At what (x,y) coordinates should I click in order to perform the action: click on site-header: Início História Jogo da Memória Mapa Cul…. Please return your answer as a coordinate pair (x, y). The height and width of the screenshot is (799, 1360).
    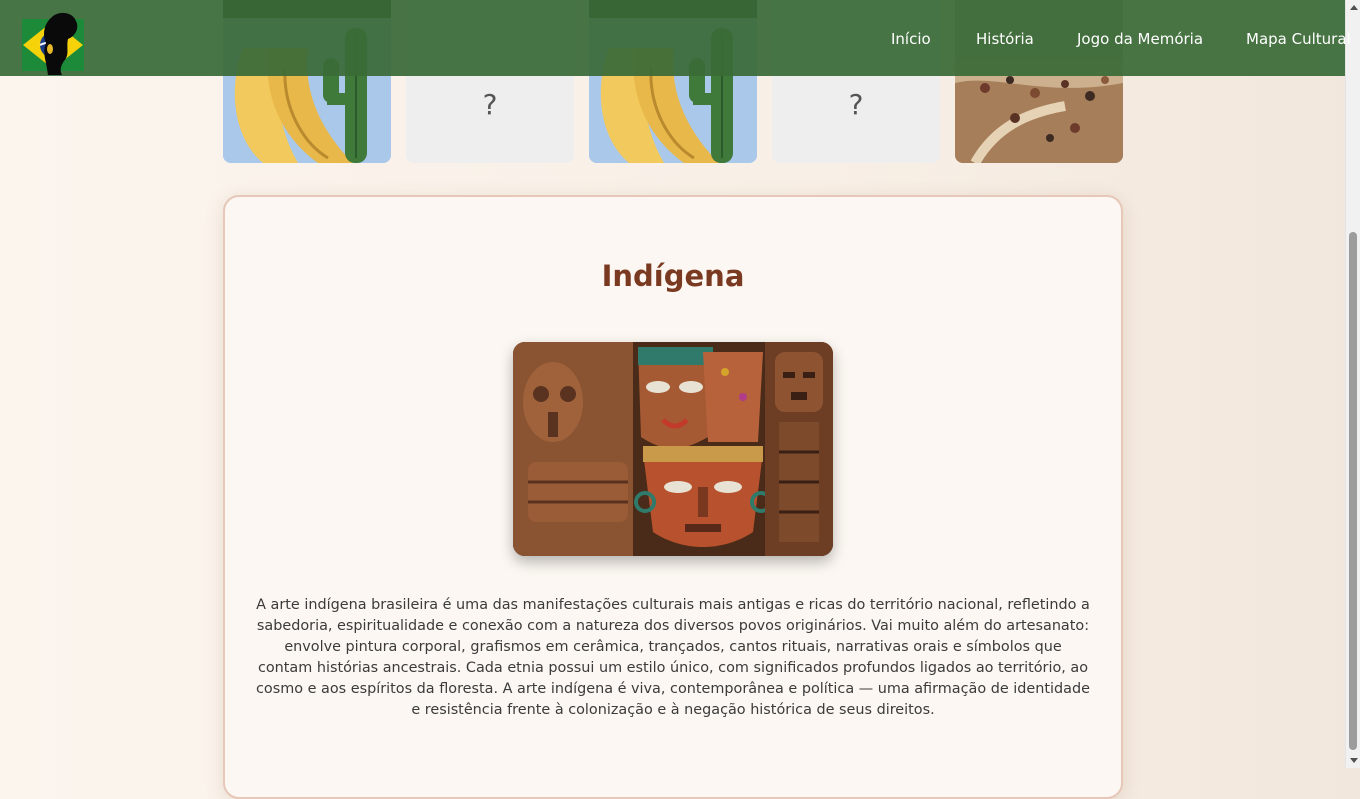
    Looking at the image, I should click on (675, 38).